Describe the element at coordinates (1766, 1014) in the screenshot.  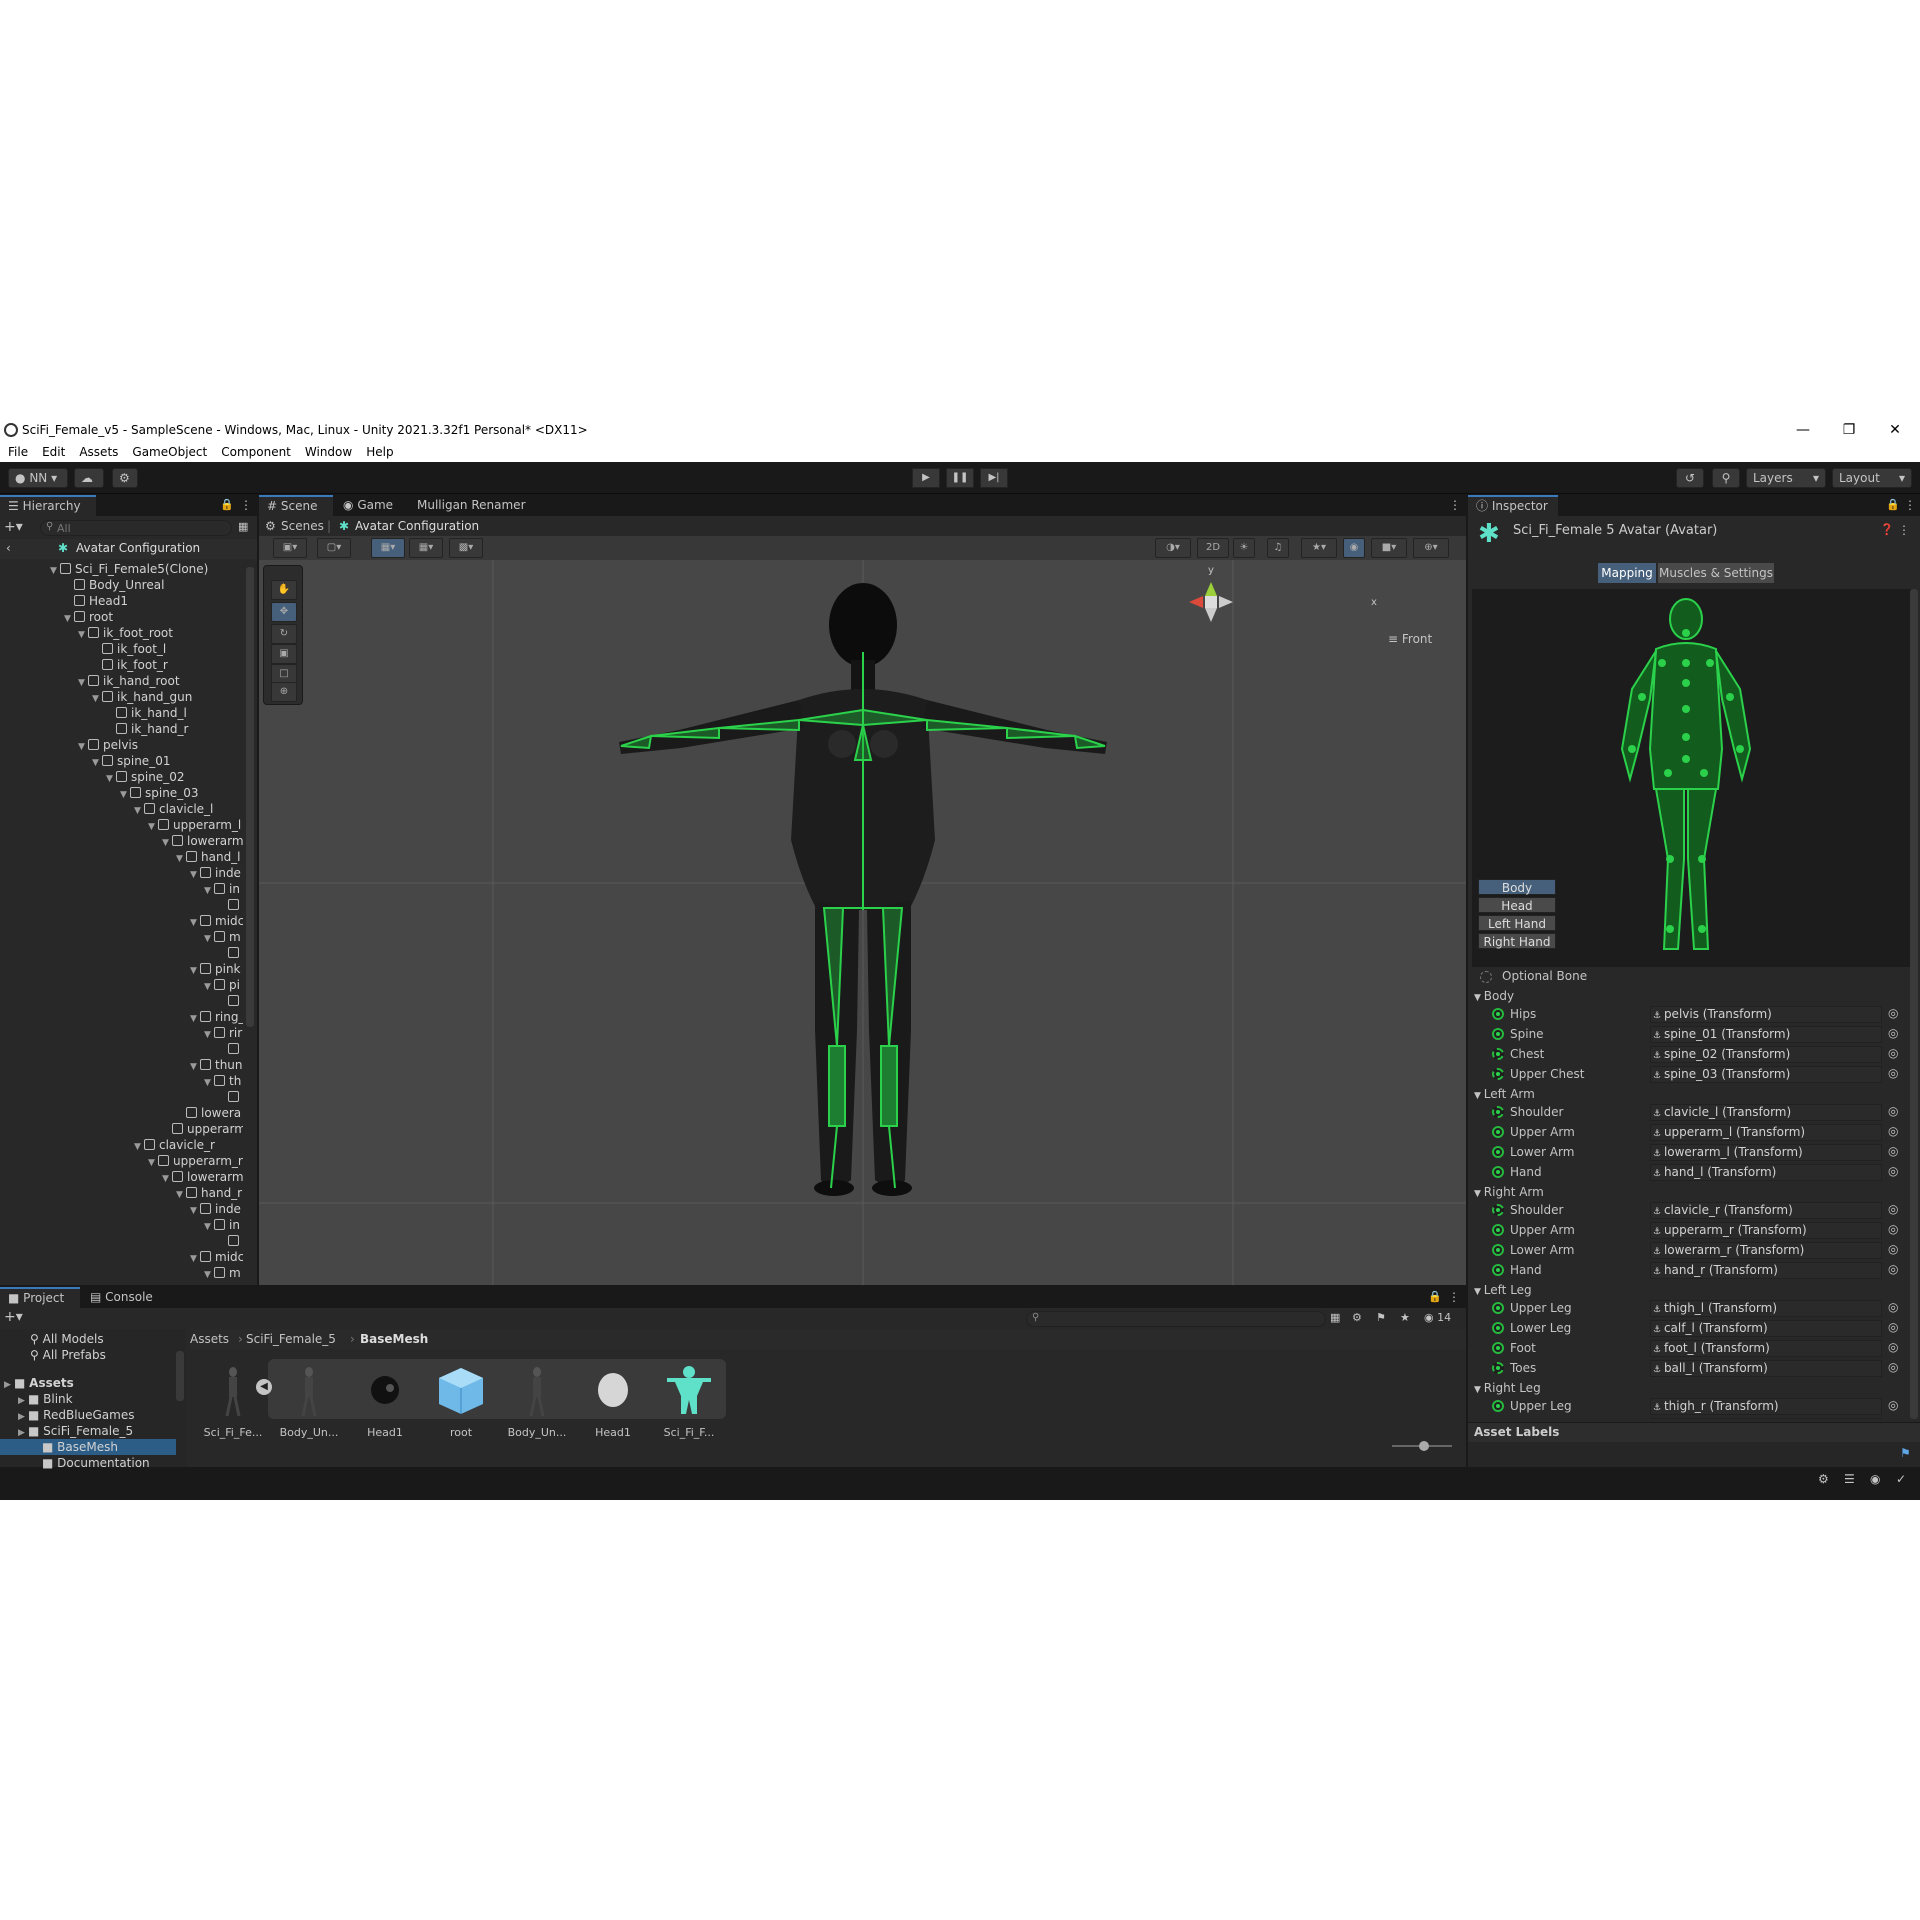
I see `bone-transform-field: ⚓ pelvis (Transform)` at that location.